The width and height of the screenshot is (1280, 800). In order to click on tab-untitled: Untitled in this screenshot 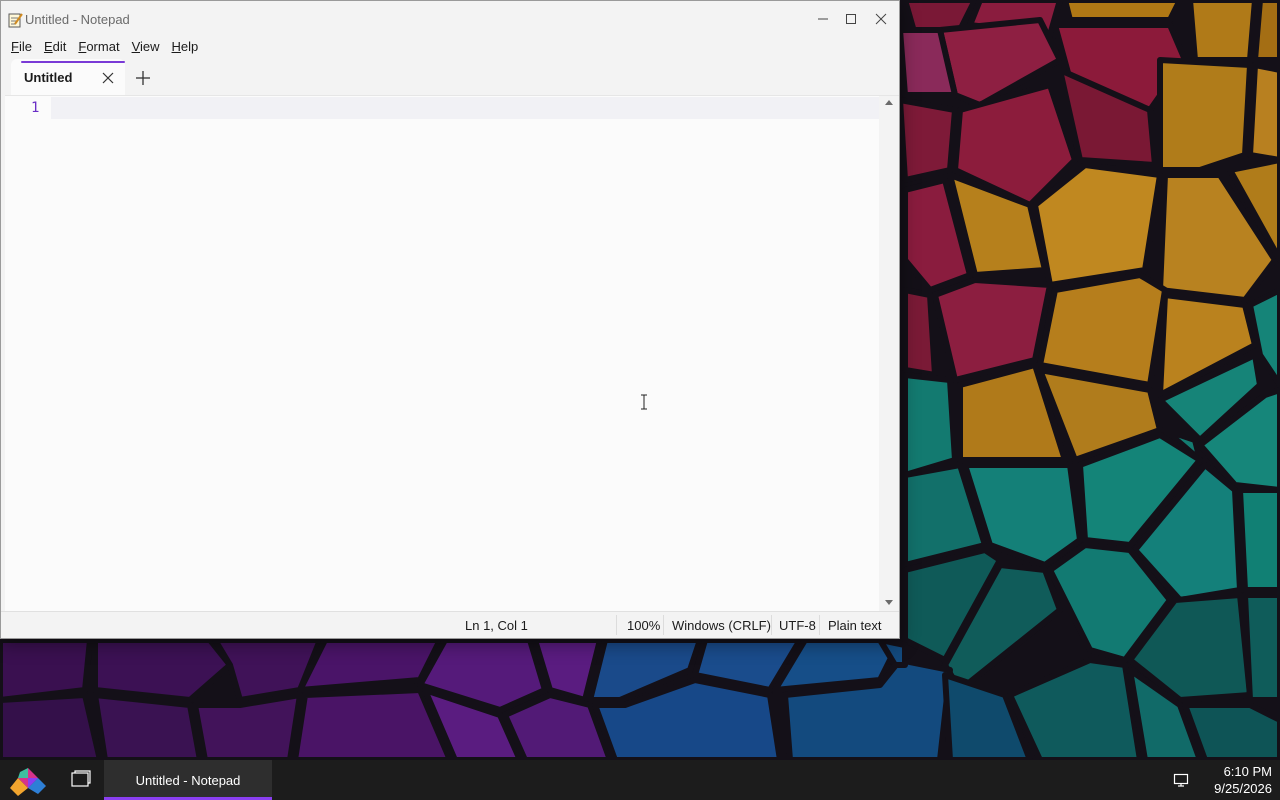, I will do `click(68, 77)`.